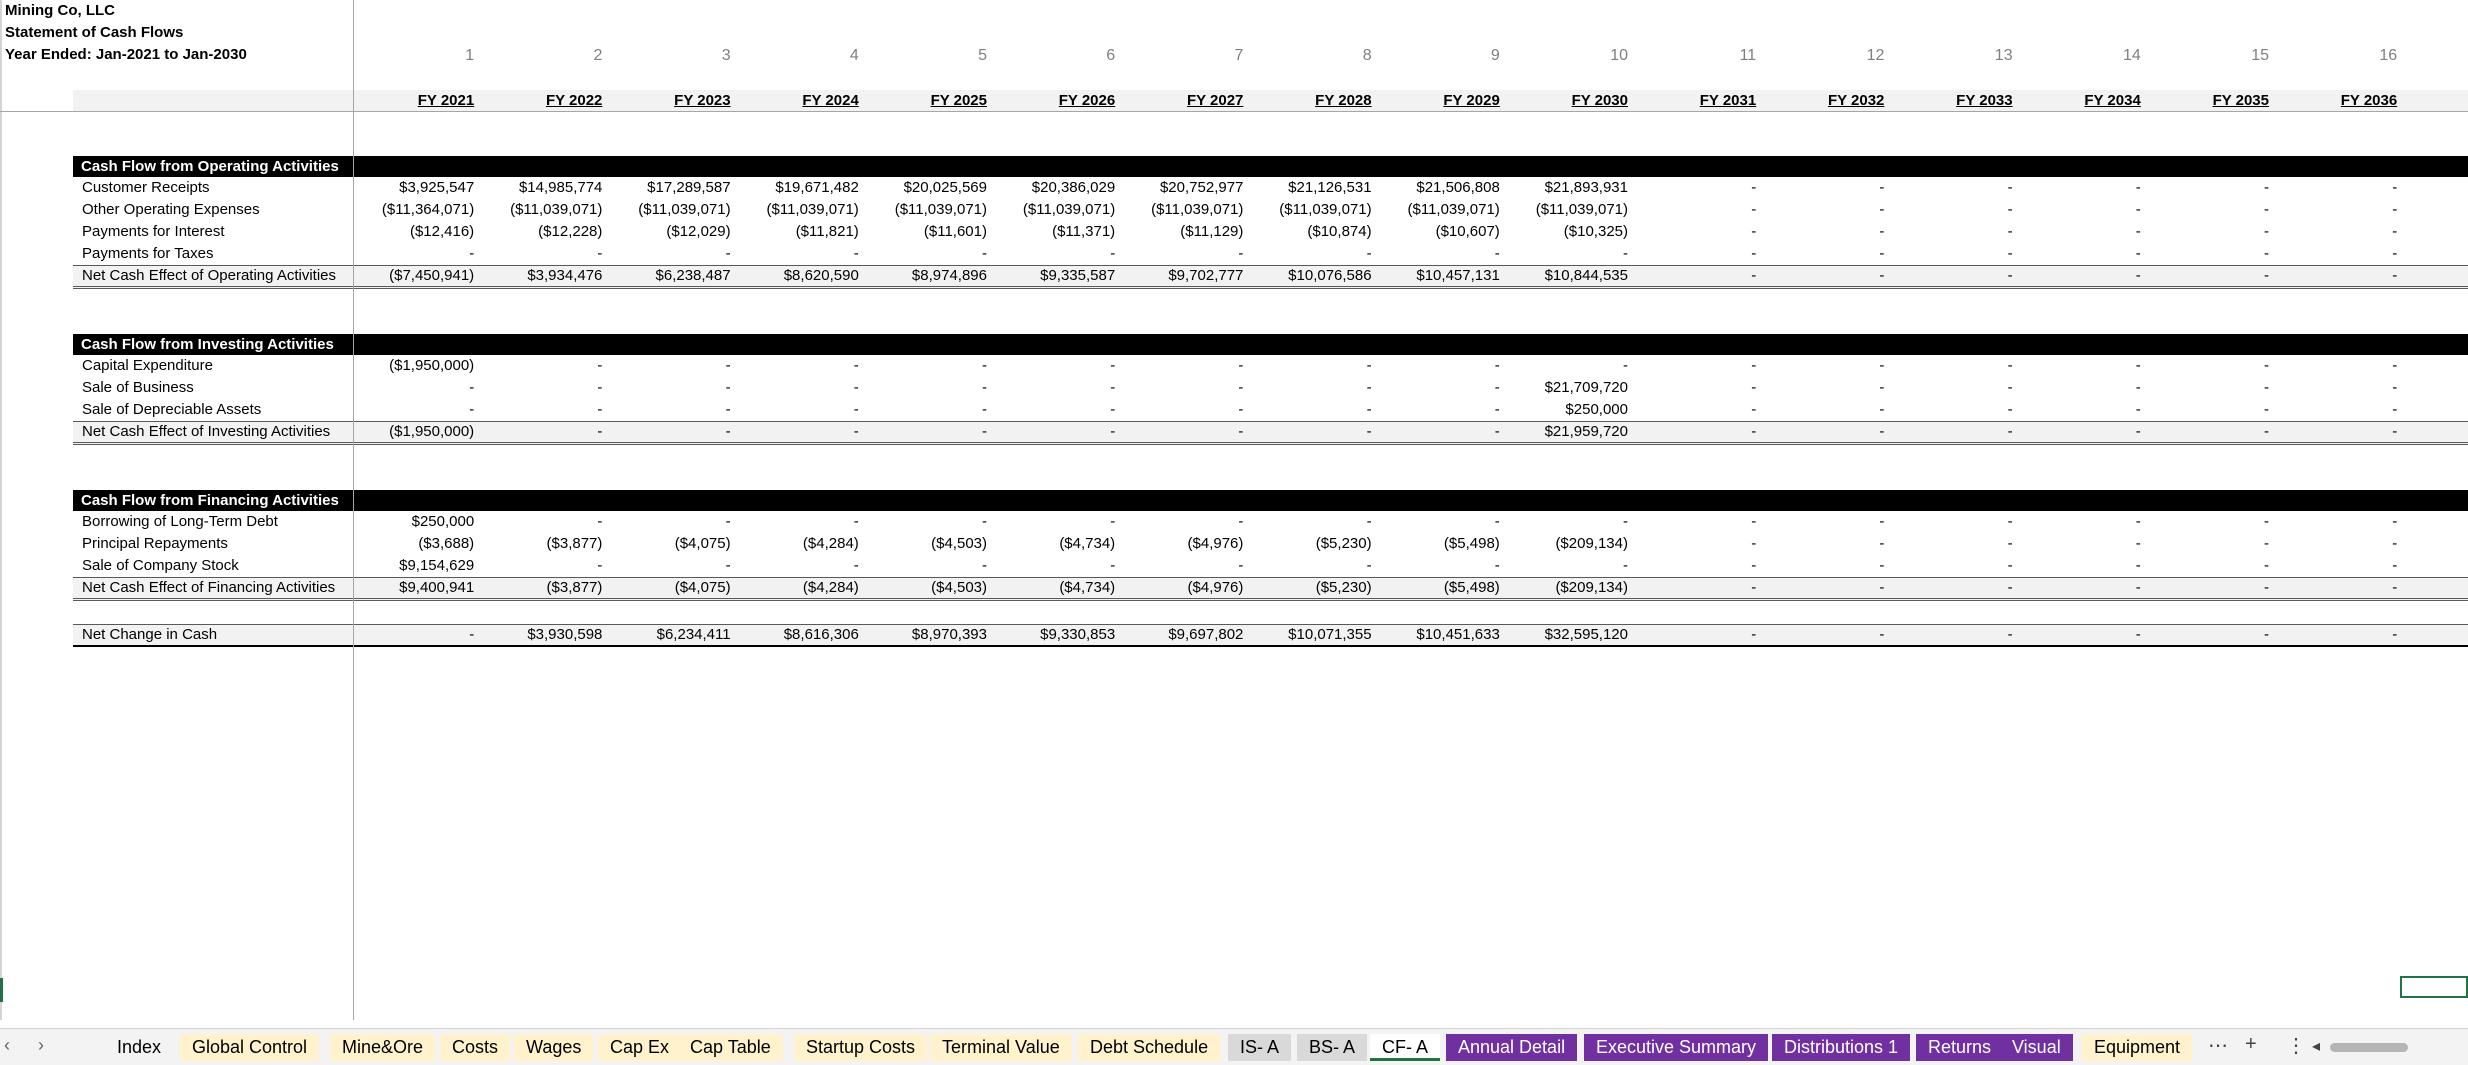 The height and width of the screenshot is (1065, 2468). Describe the element at coordinates (1308, 544) in the screenshot. I see `value-cell: ($5,230)` at that location.